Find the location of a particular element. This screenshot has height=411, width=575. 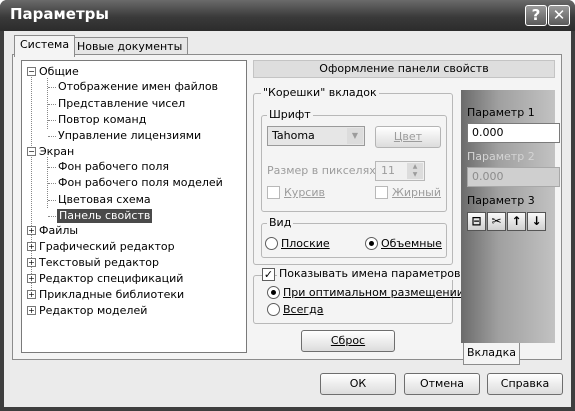

tree-item-text-editor: Текстовый редактор is located at coordinates (99, 263).